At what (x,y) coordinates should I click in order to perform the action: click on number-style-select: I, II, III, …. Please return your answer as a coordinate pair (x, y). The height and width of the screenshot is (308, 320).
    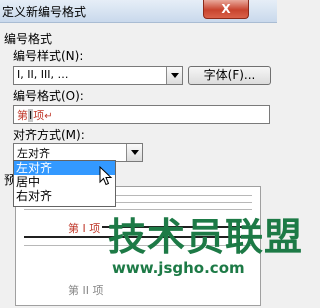
    Looking at the image, I should click on (98, 75).